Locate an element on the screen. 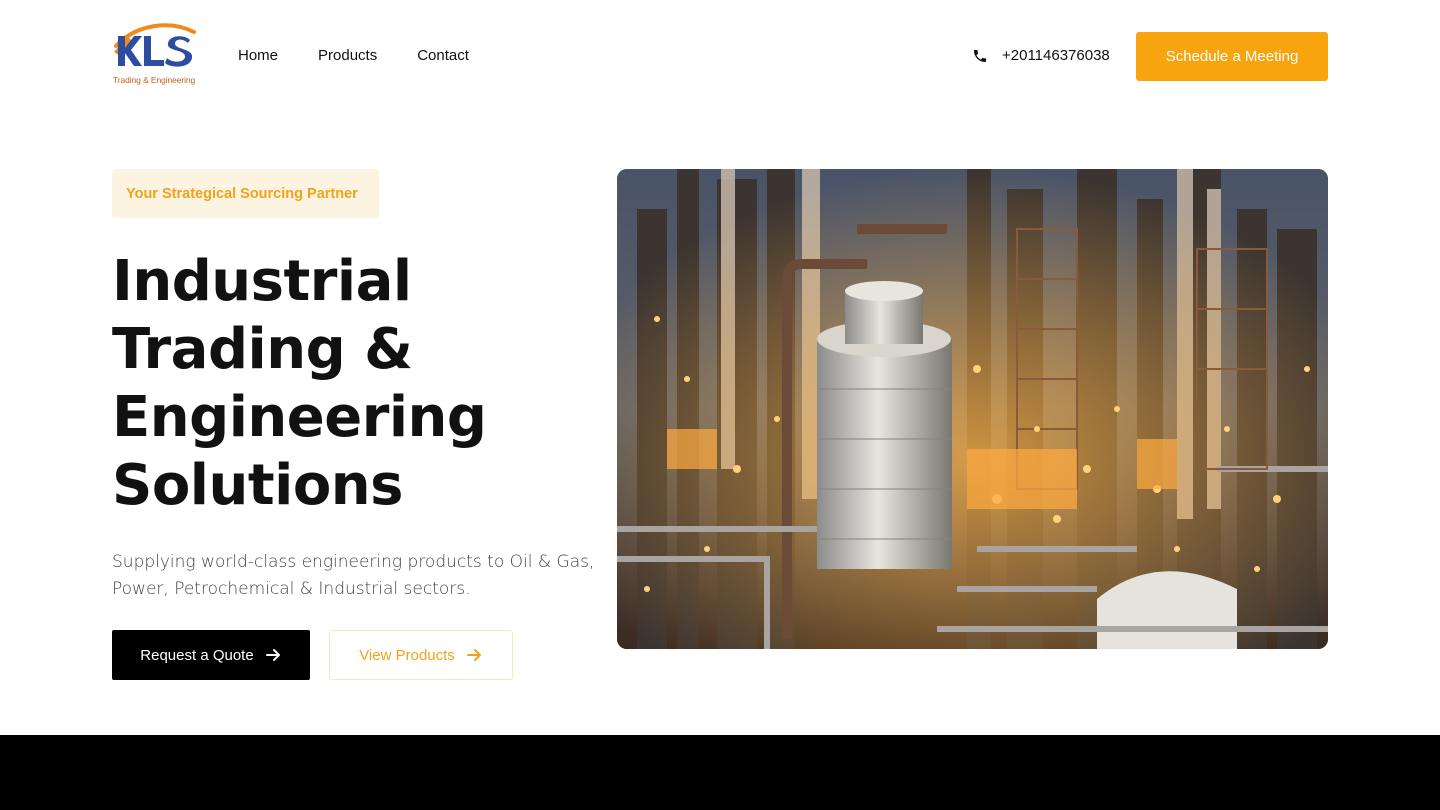 The width and height of the screenshot is (1440, 810). hero-title-line-2: Trading & is located at coordinates (262, 349).